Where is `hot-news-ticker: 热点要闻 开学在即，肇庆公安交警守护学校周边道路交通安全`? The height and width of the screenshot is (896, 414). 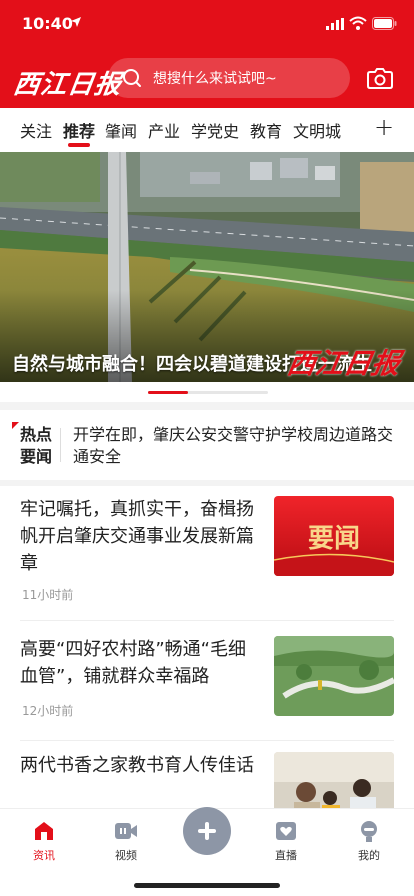
hot-news-ticker: 热点要闻 开学在即，肇庆公安交警守护学校周边道路交通安全 is located at coordinates (207, 445).